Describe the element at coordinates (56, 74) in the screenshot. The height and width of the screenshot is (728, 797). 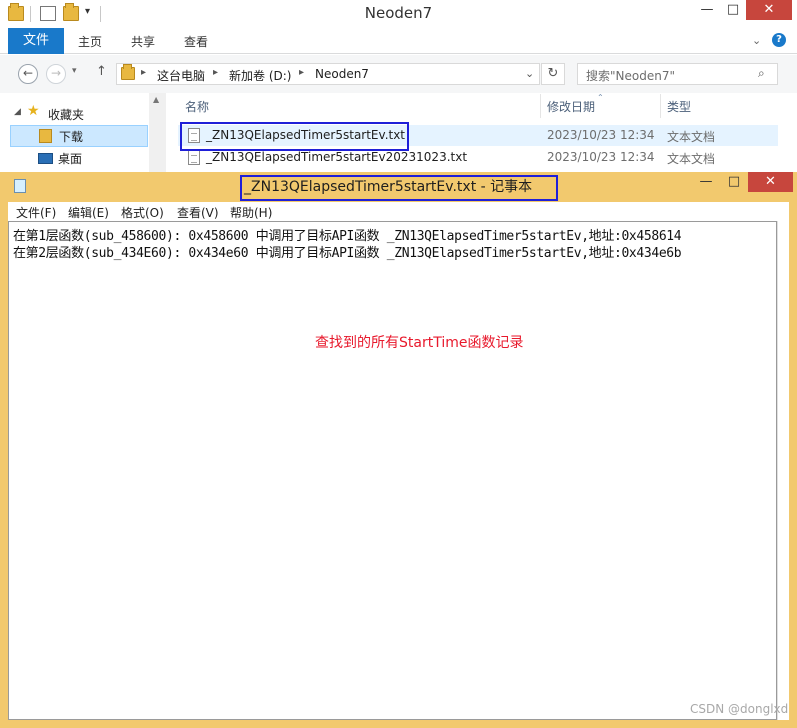
I see `forward-button: →` at that location.